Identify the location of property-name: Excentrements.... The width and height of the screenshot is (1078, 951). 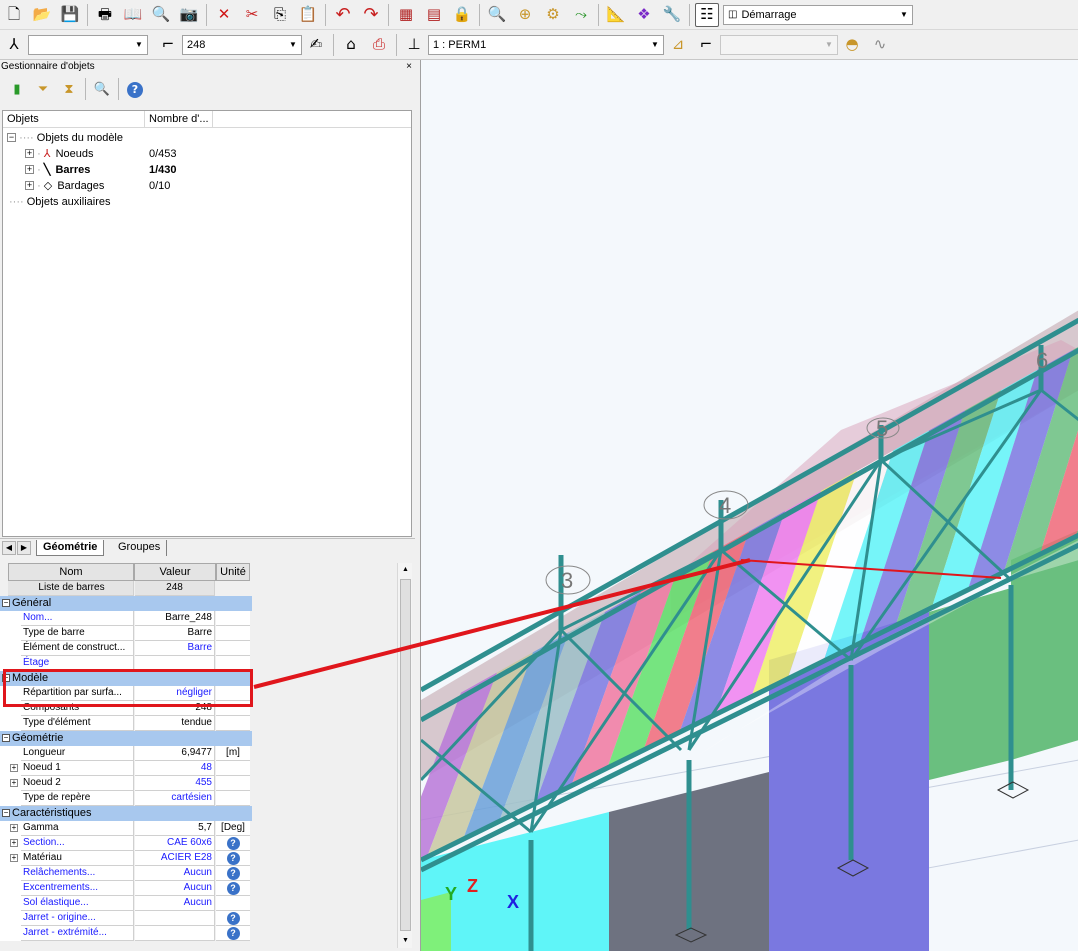
(77, 888).